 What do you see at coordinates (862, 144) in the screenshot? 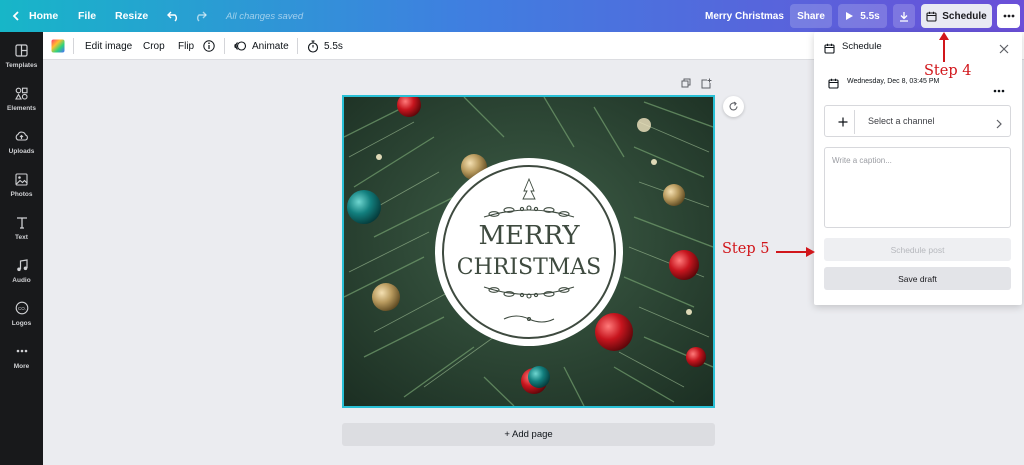
I see `annotation-arrows` at bounding box center [862, 144].